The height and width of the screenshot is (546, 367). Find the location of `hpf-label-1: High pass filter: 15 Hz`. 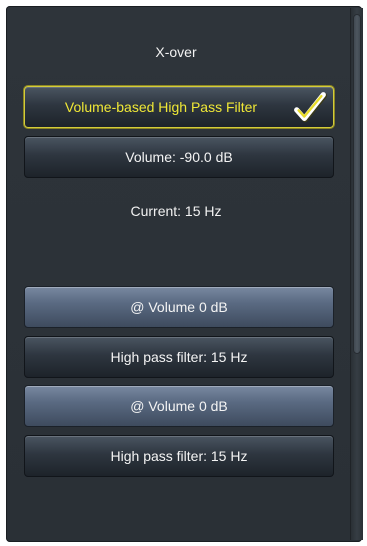

hpf-label-1: High pass filter: 15 Hz is located at coordinates (179, 357).